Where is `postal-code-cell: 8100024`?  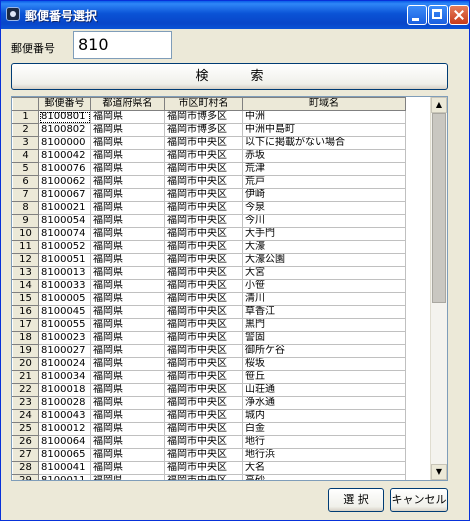
postal-code-cell: 8100024 is located at coordinates (64, 364).